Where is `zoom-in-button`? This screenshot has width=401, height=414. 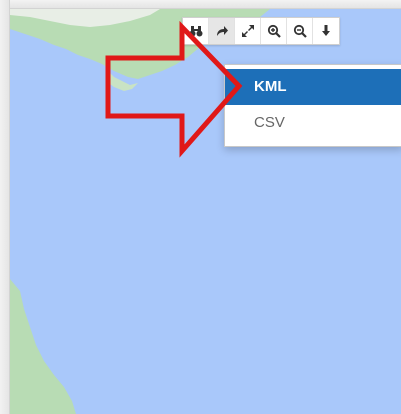
zoom-in-button is located at coordinates (274, 31).